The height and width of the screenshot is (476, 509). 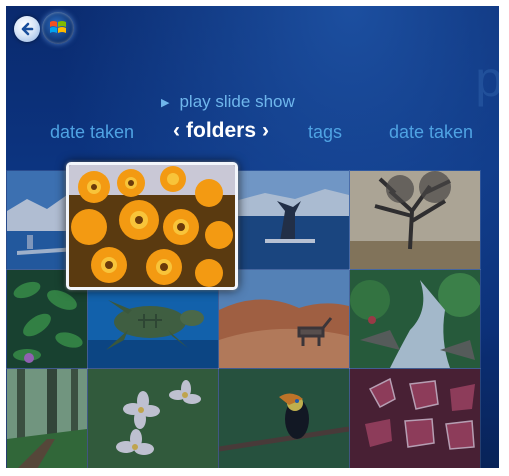 I want to click on back-button, so click(x=27, y=29).